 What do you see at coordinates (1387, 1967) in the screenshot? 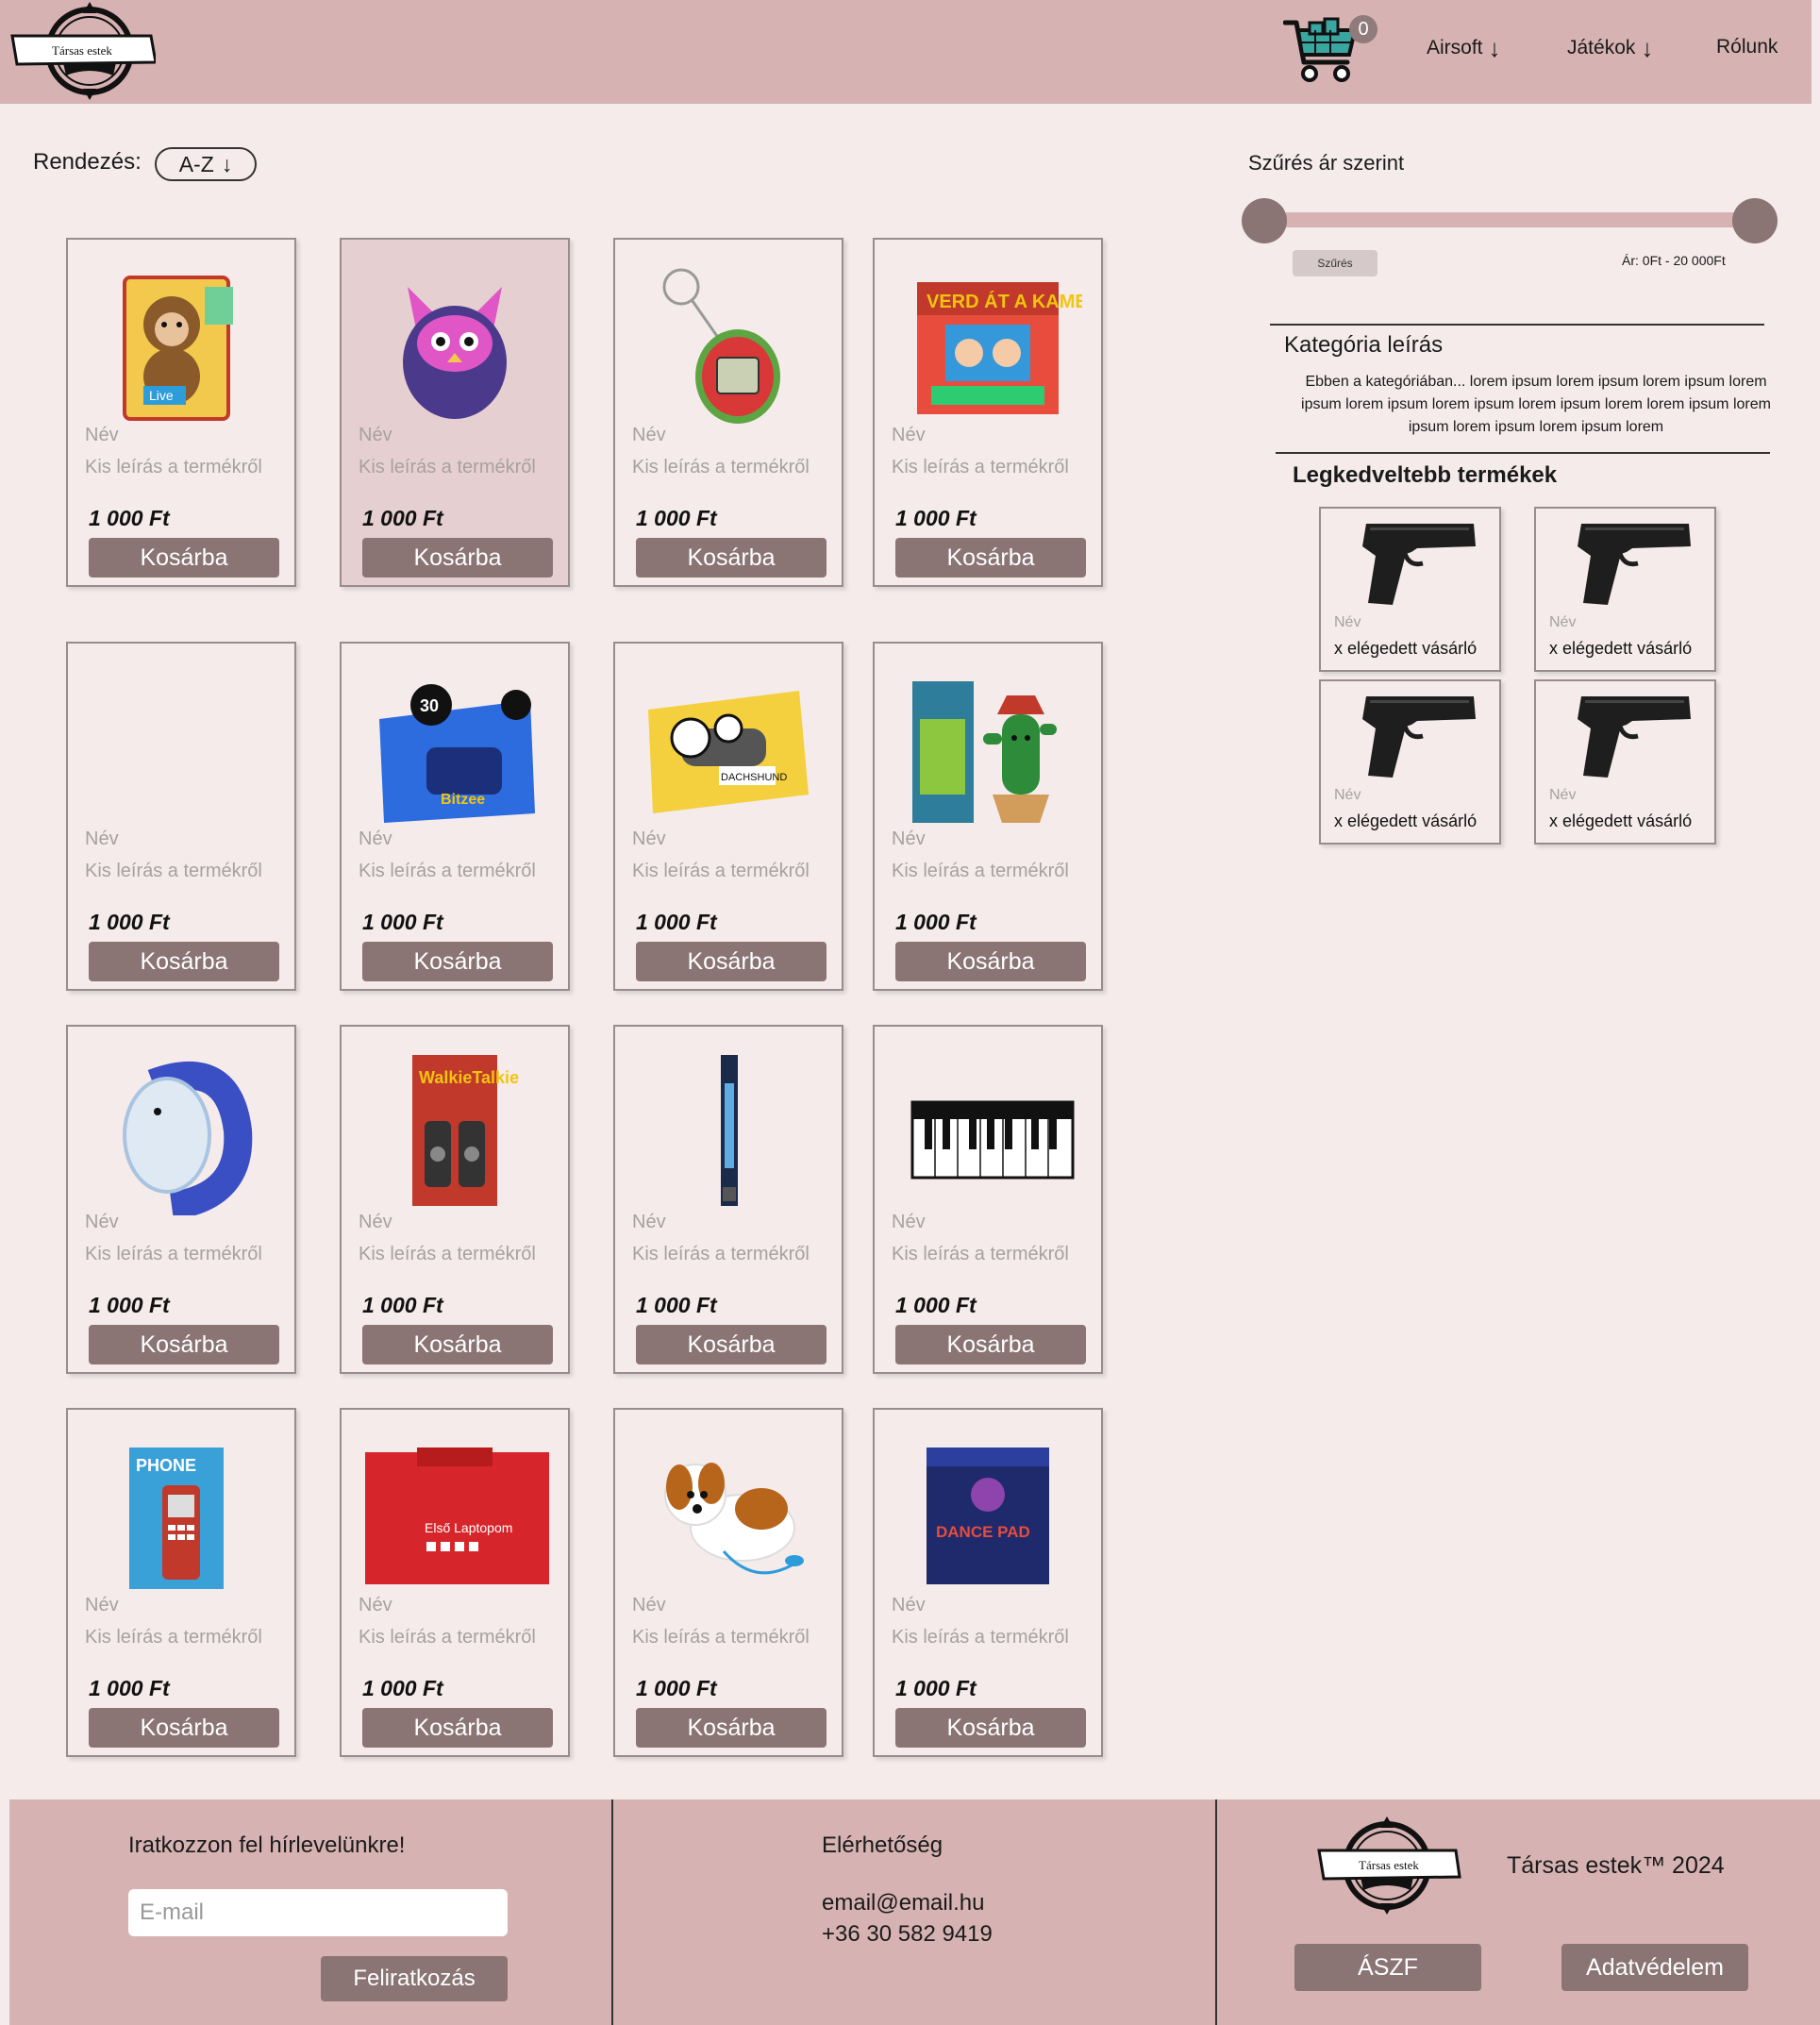
I see `aszf-button: ÁSZF` at bounding box center [1387, 1967].